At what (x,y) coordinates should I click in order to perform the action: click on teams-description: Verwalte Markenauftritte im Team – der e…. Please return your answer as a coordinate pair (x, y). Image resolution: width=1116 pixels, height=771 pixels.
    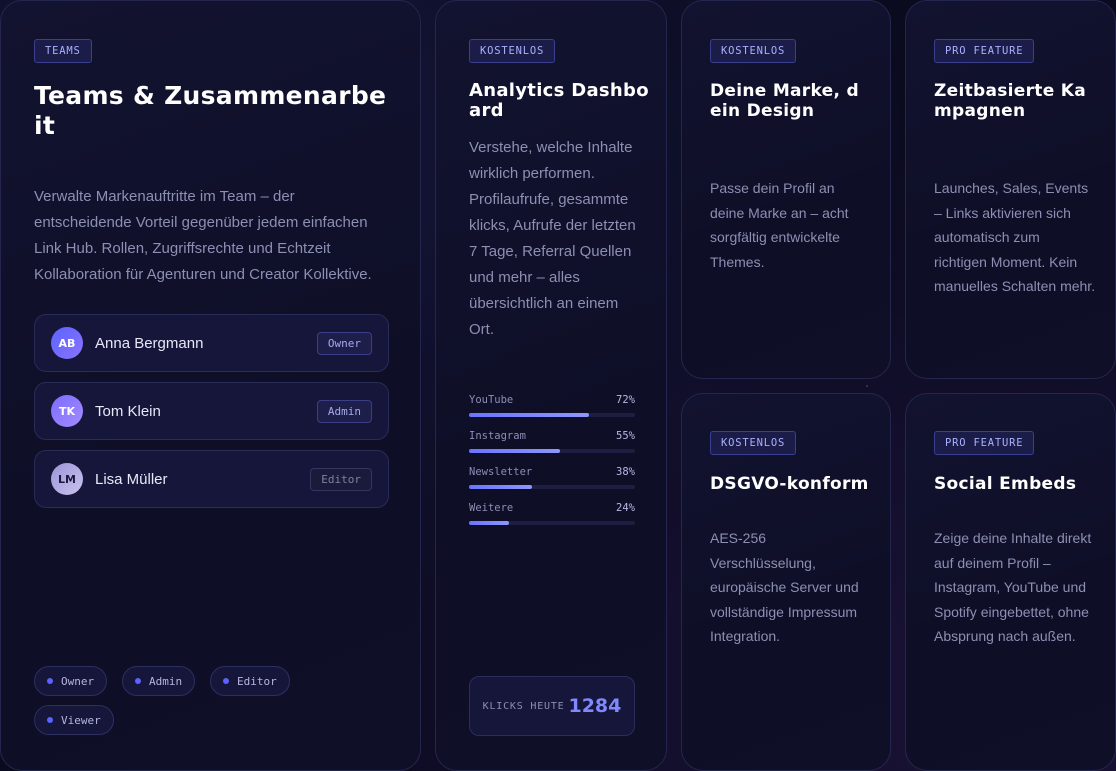
    Looking at the image, I should click on (203, 235).